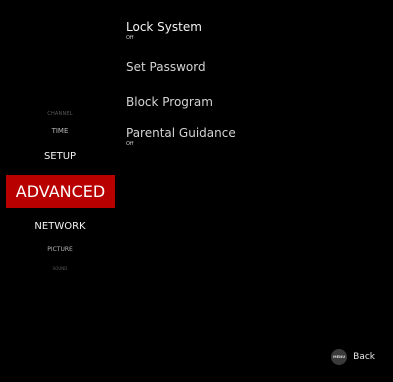  I want to click on menu-item-channel: CHANNEL, so click(60, 114).